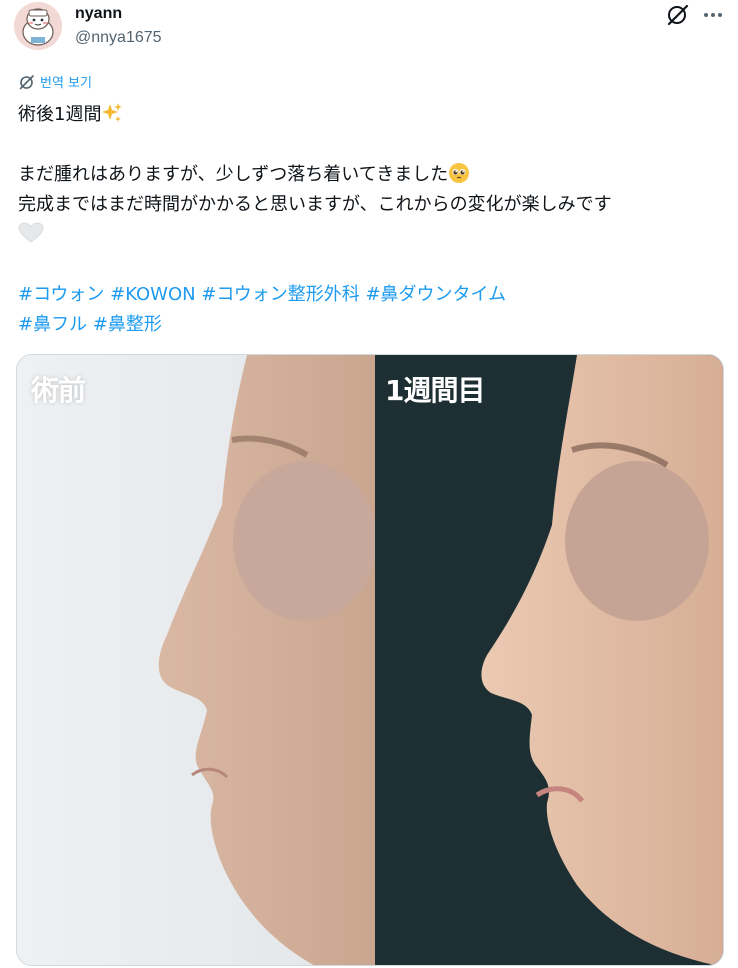  I want to click on hashtags-row-1: #コウォン #KOWON #コウォン整形外科 #鼻ダウンタイム, so click(373, 295).